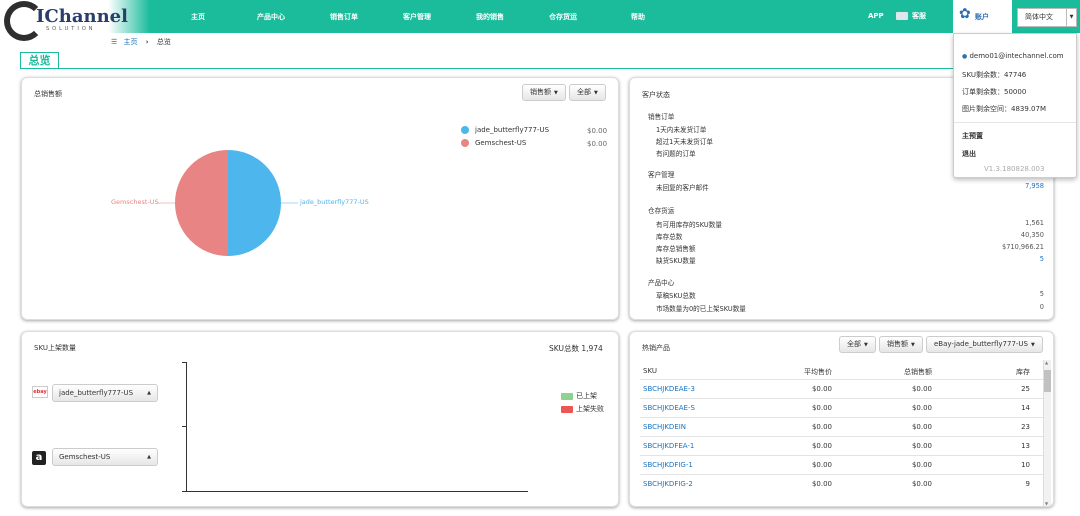 This screenshot has height=516, width=1080. I want to click on breadcrumb-home: 主页, so click(131, 42).